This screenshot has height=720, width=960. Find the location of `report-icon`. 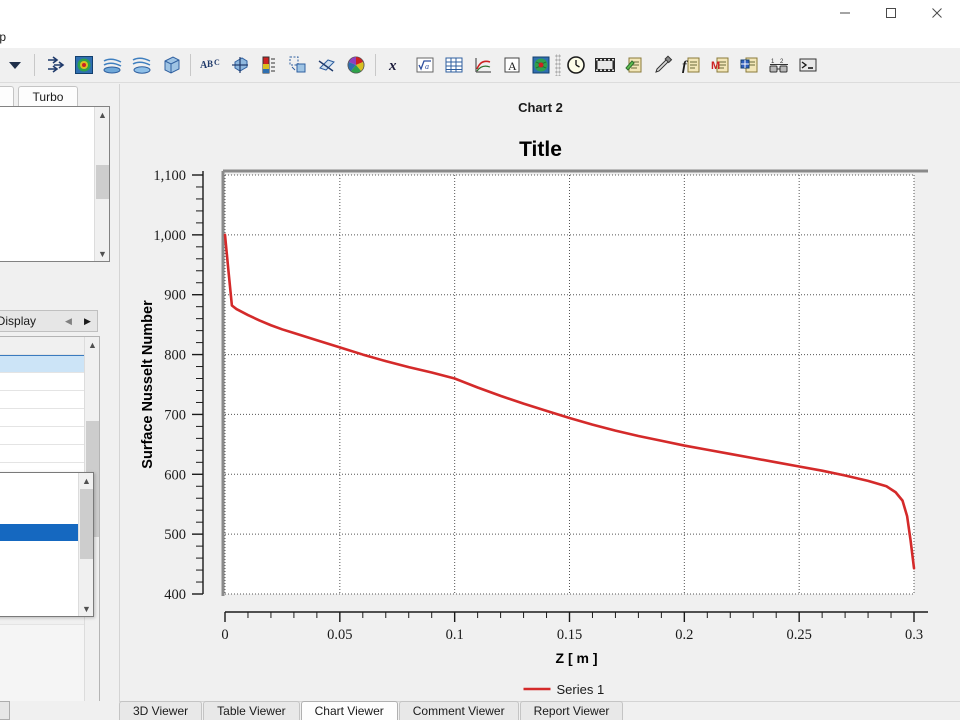

report-icon is located at coordinates (749, 65).